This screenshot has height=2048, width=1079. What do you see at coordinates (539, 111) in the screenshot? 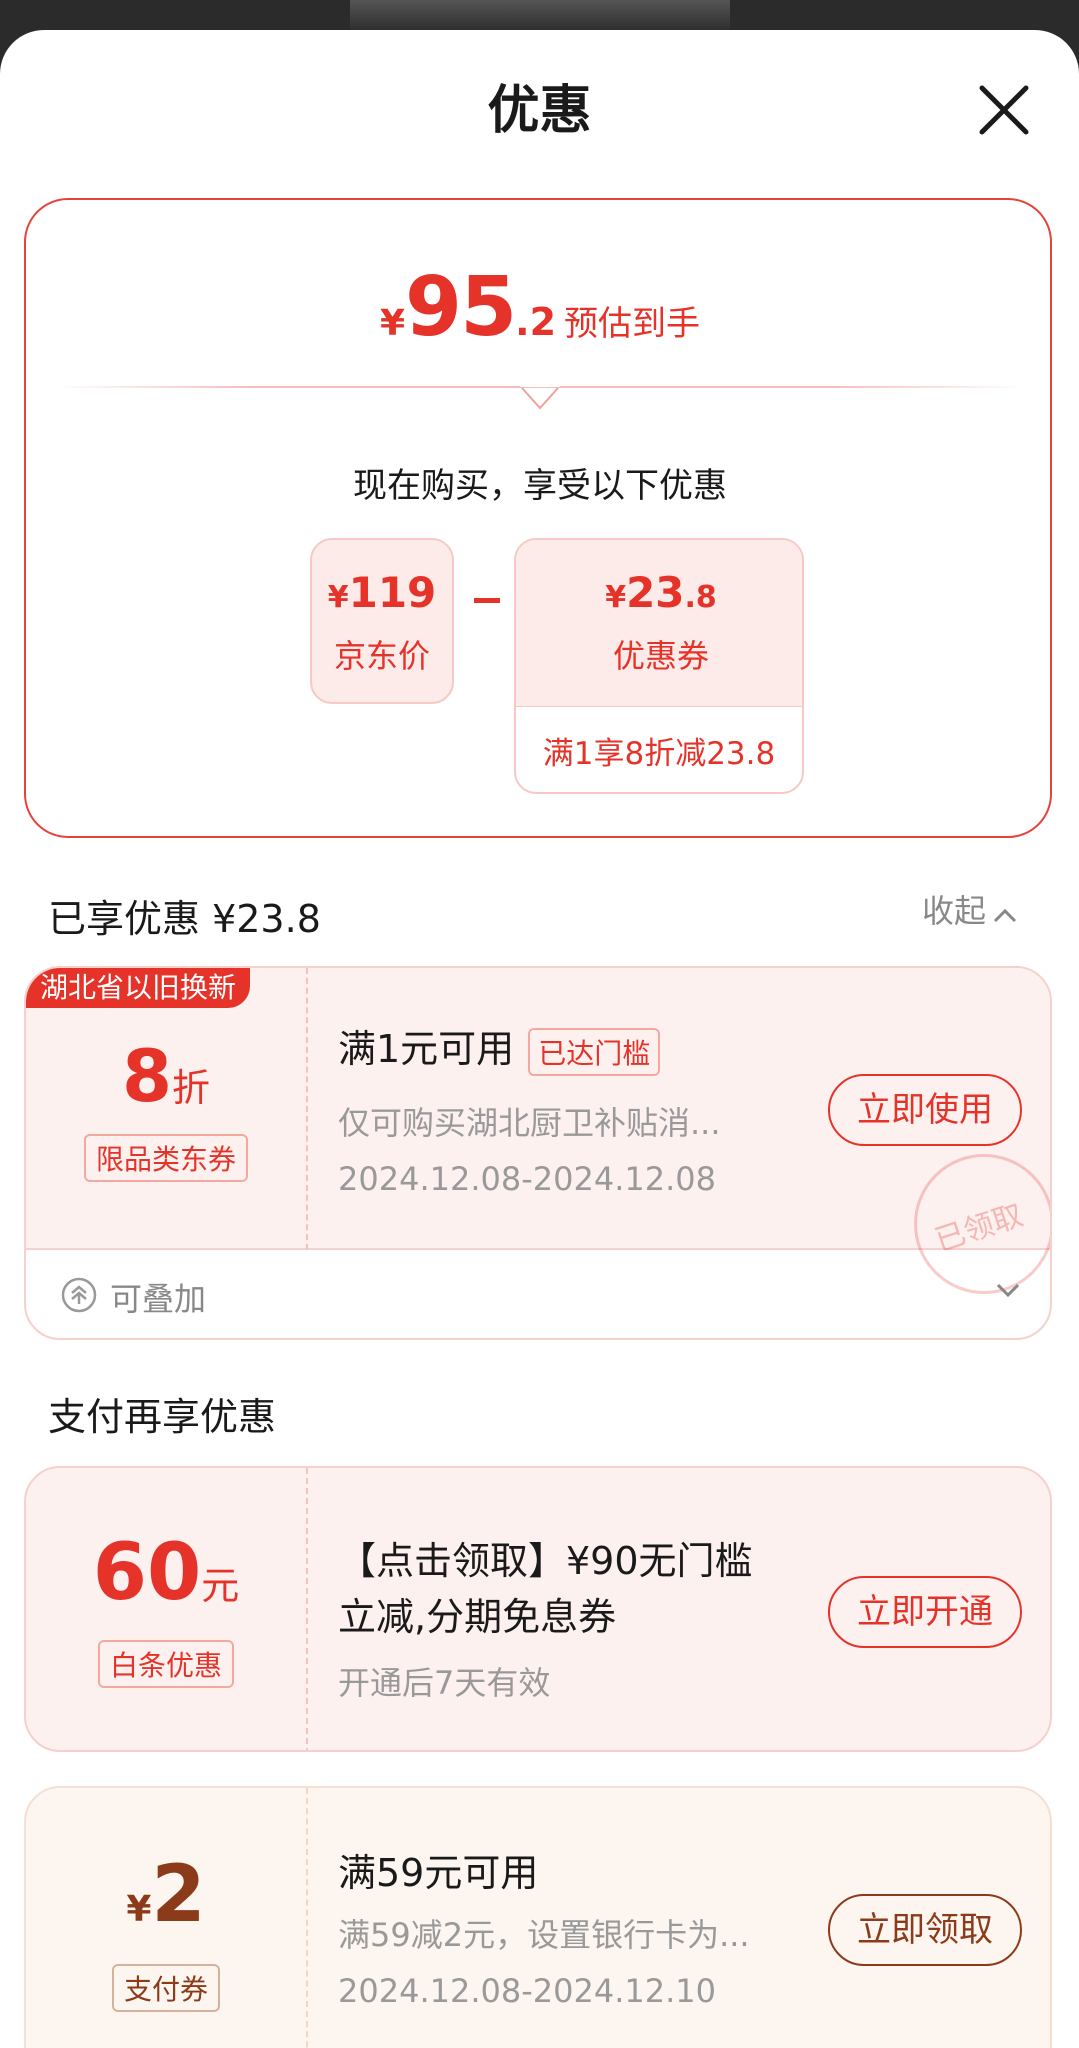
I see `sheet-title: 优惠` at bounding box center [539, 111].